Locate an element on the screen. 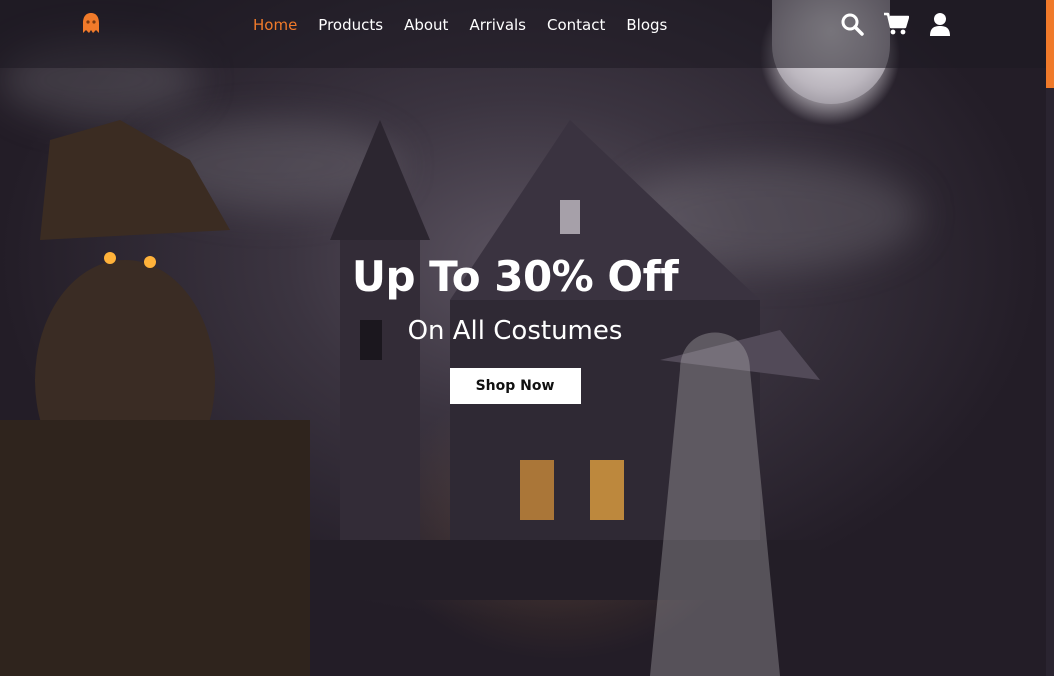  nav-icons is located at coordinates (905, 24).